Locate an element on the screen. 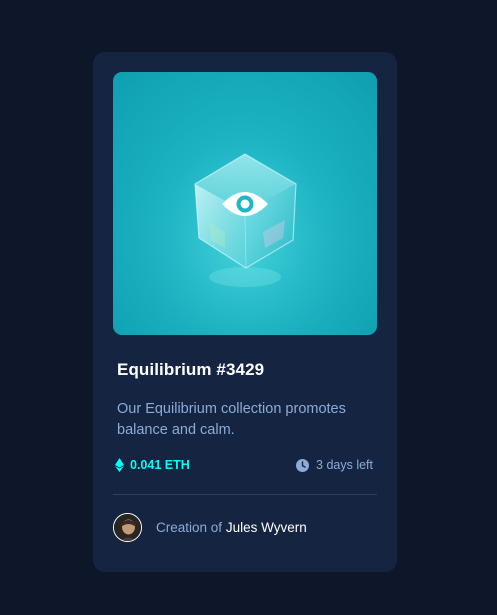 The height and width of the screenshot is (615, 497). time-left: 3 days left is located at coordinates (334, 465).